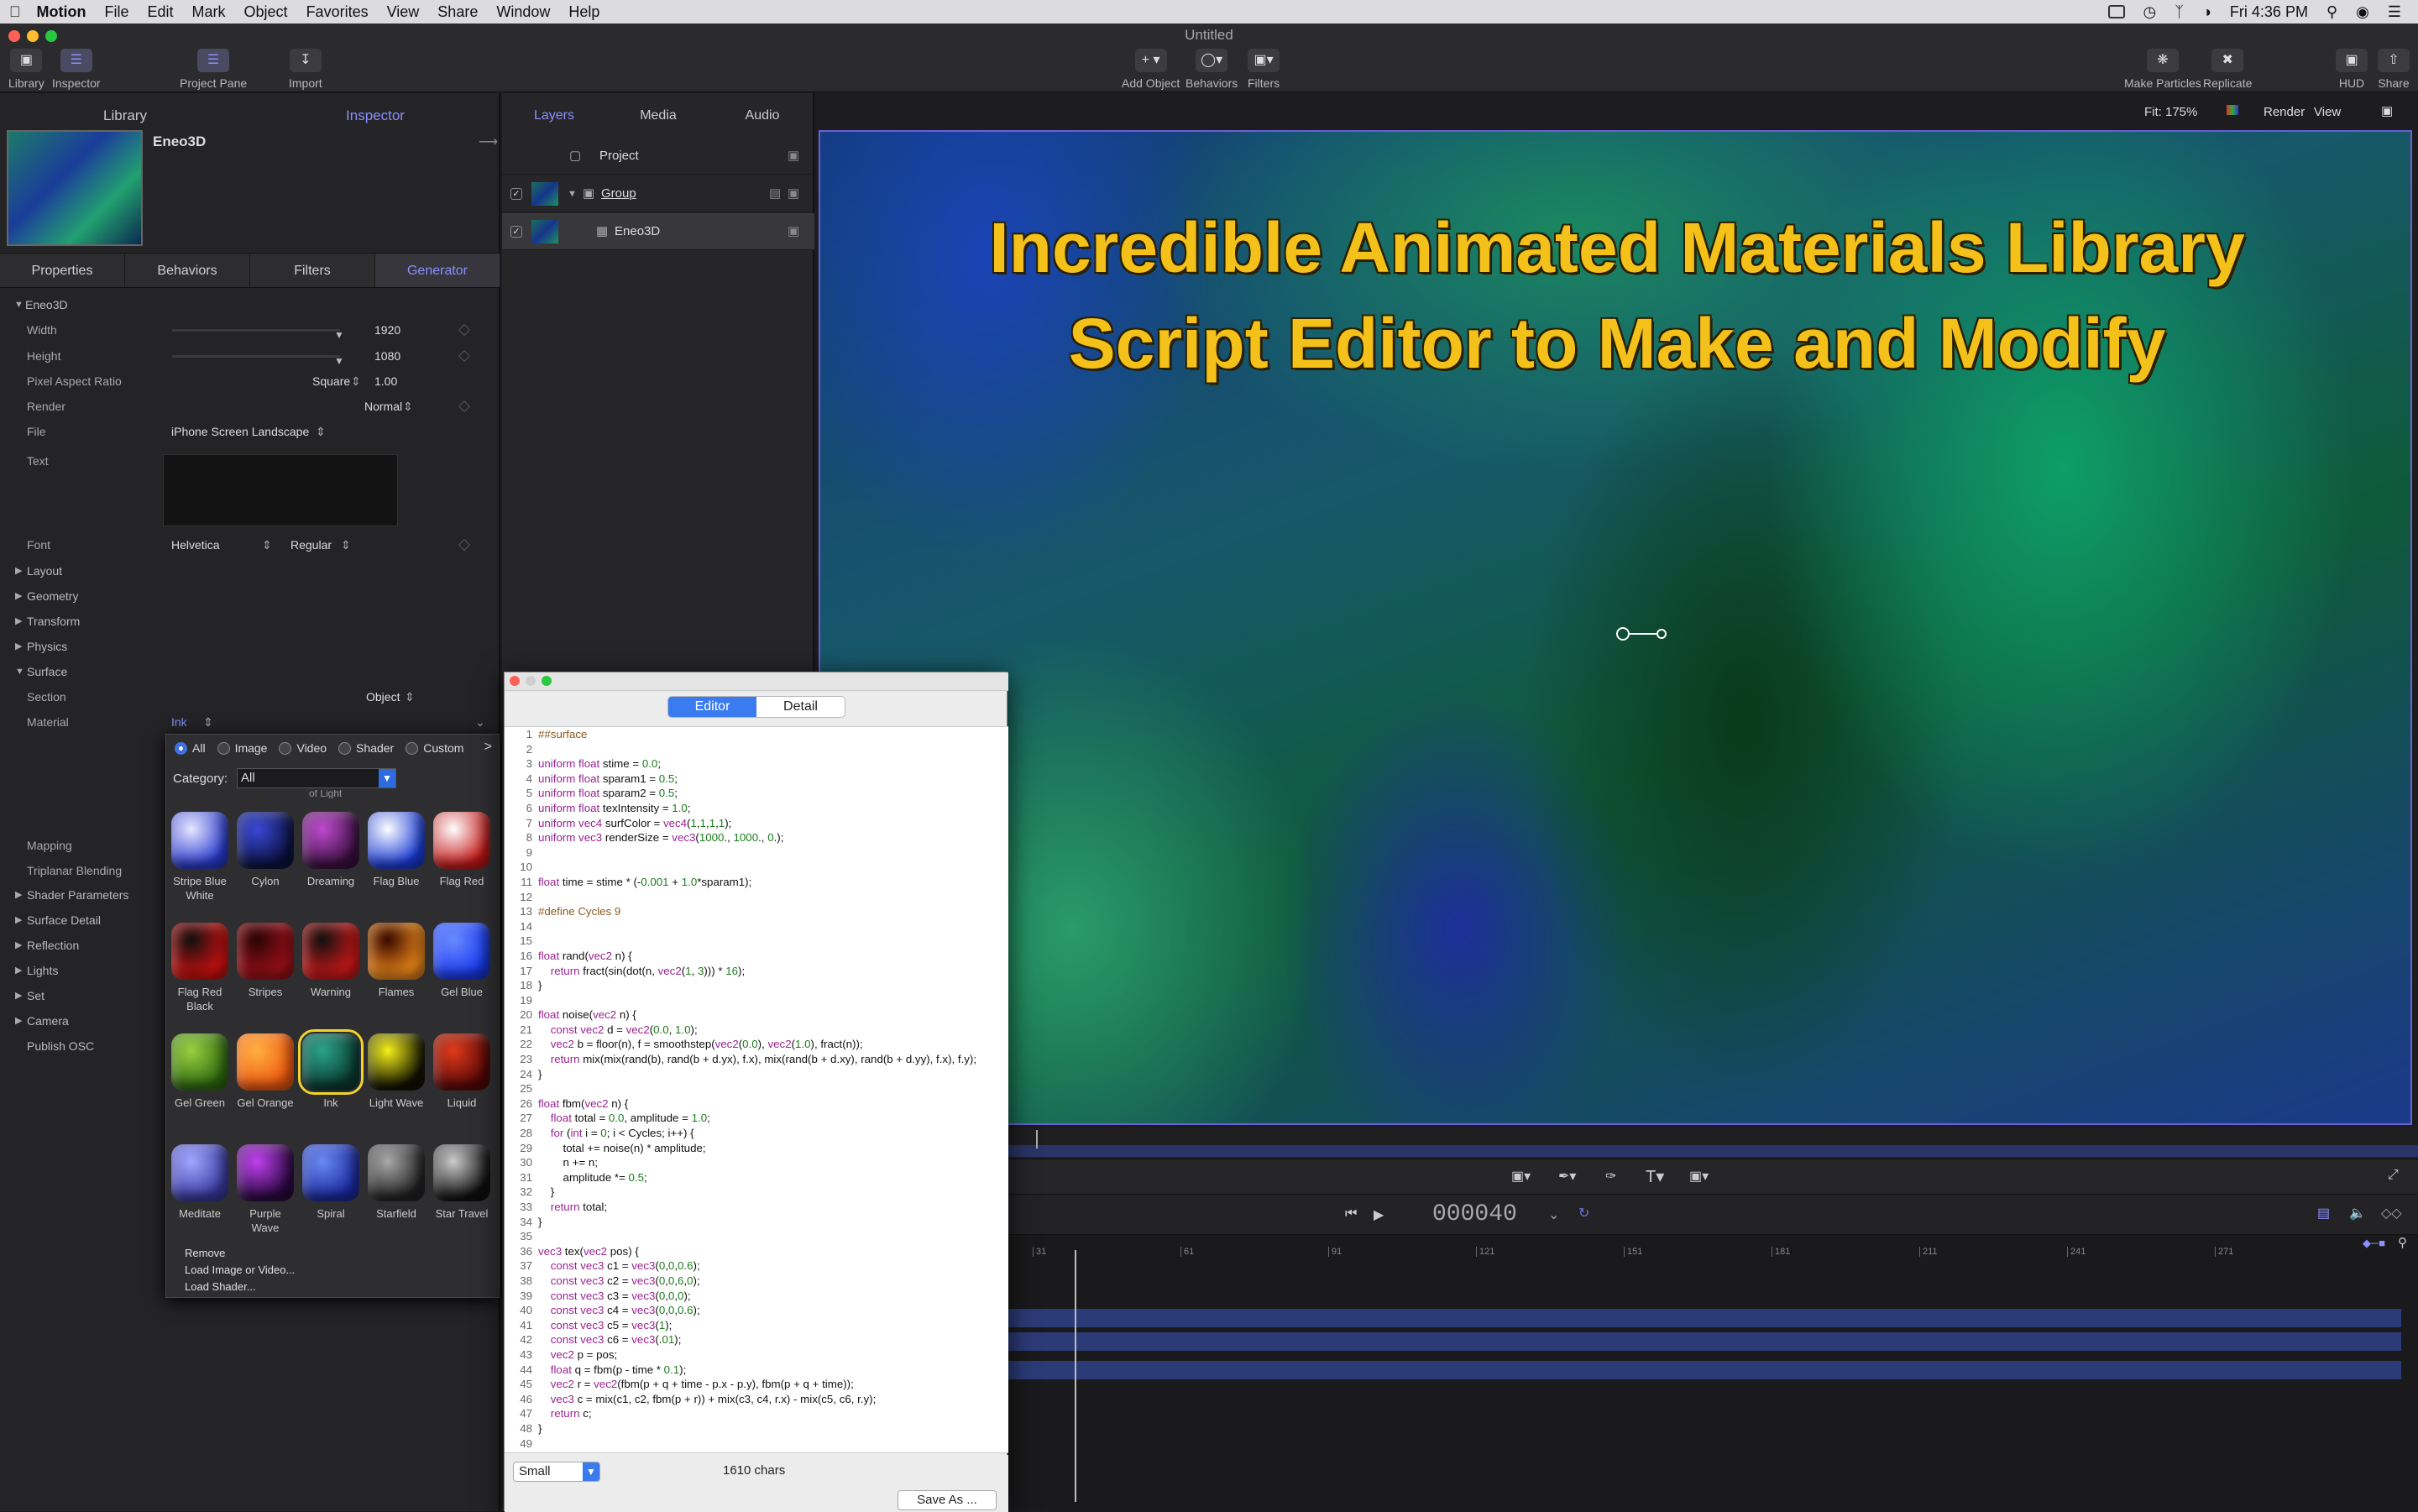 This screenshot has width=2418, height=1512. What do you see at coordinates (331, 1182) in the screenshot?
I see `material-swatch: Spiral` at bounding box center [331, 1182].